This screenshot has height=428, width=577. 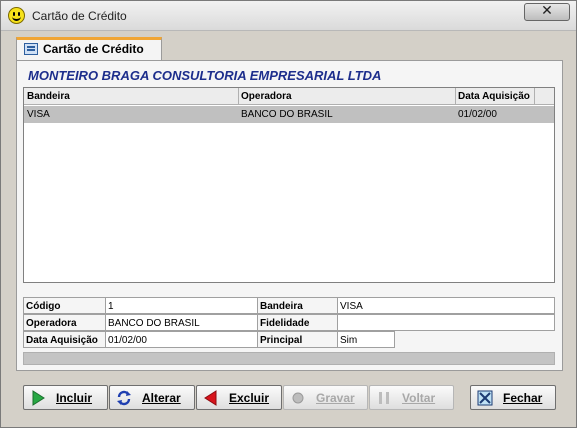 I want to click on voltar-button: Voltar, so click(x=411, y=397).